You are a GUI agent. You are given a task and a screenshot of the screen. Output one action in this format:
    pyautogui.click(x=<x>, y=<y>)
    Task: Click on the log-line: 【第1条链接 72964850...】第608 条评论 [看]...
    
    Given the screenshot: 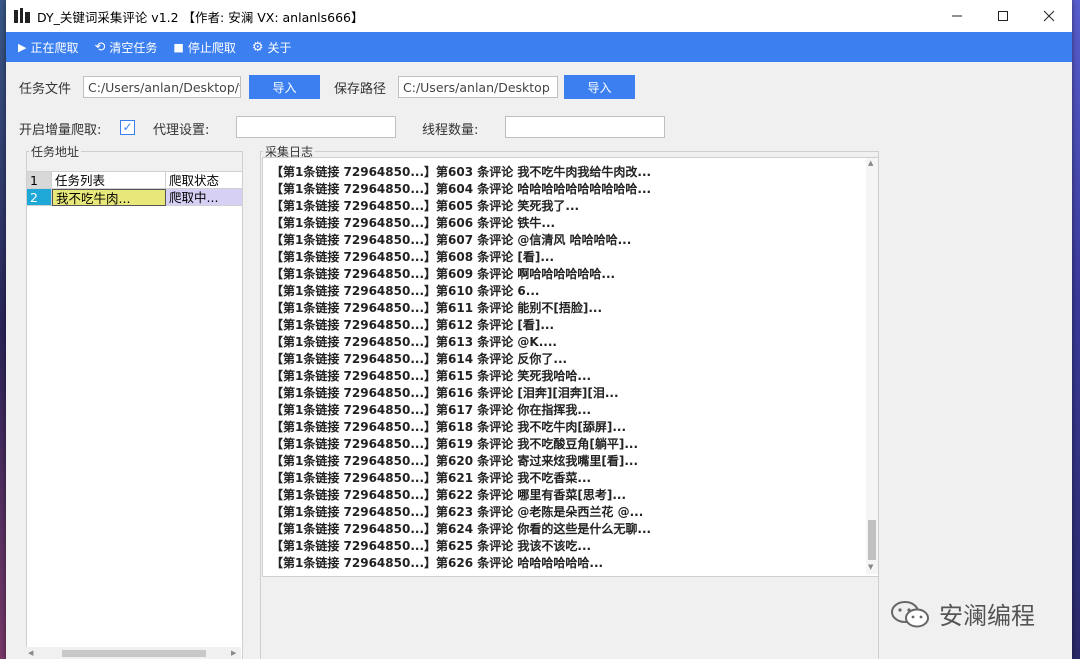 What is the action you would take?
    pyautogui.click(x=413, y=257)
    